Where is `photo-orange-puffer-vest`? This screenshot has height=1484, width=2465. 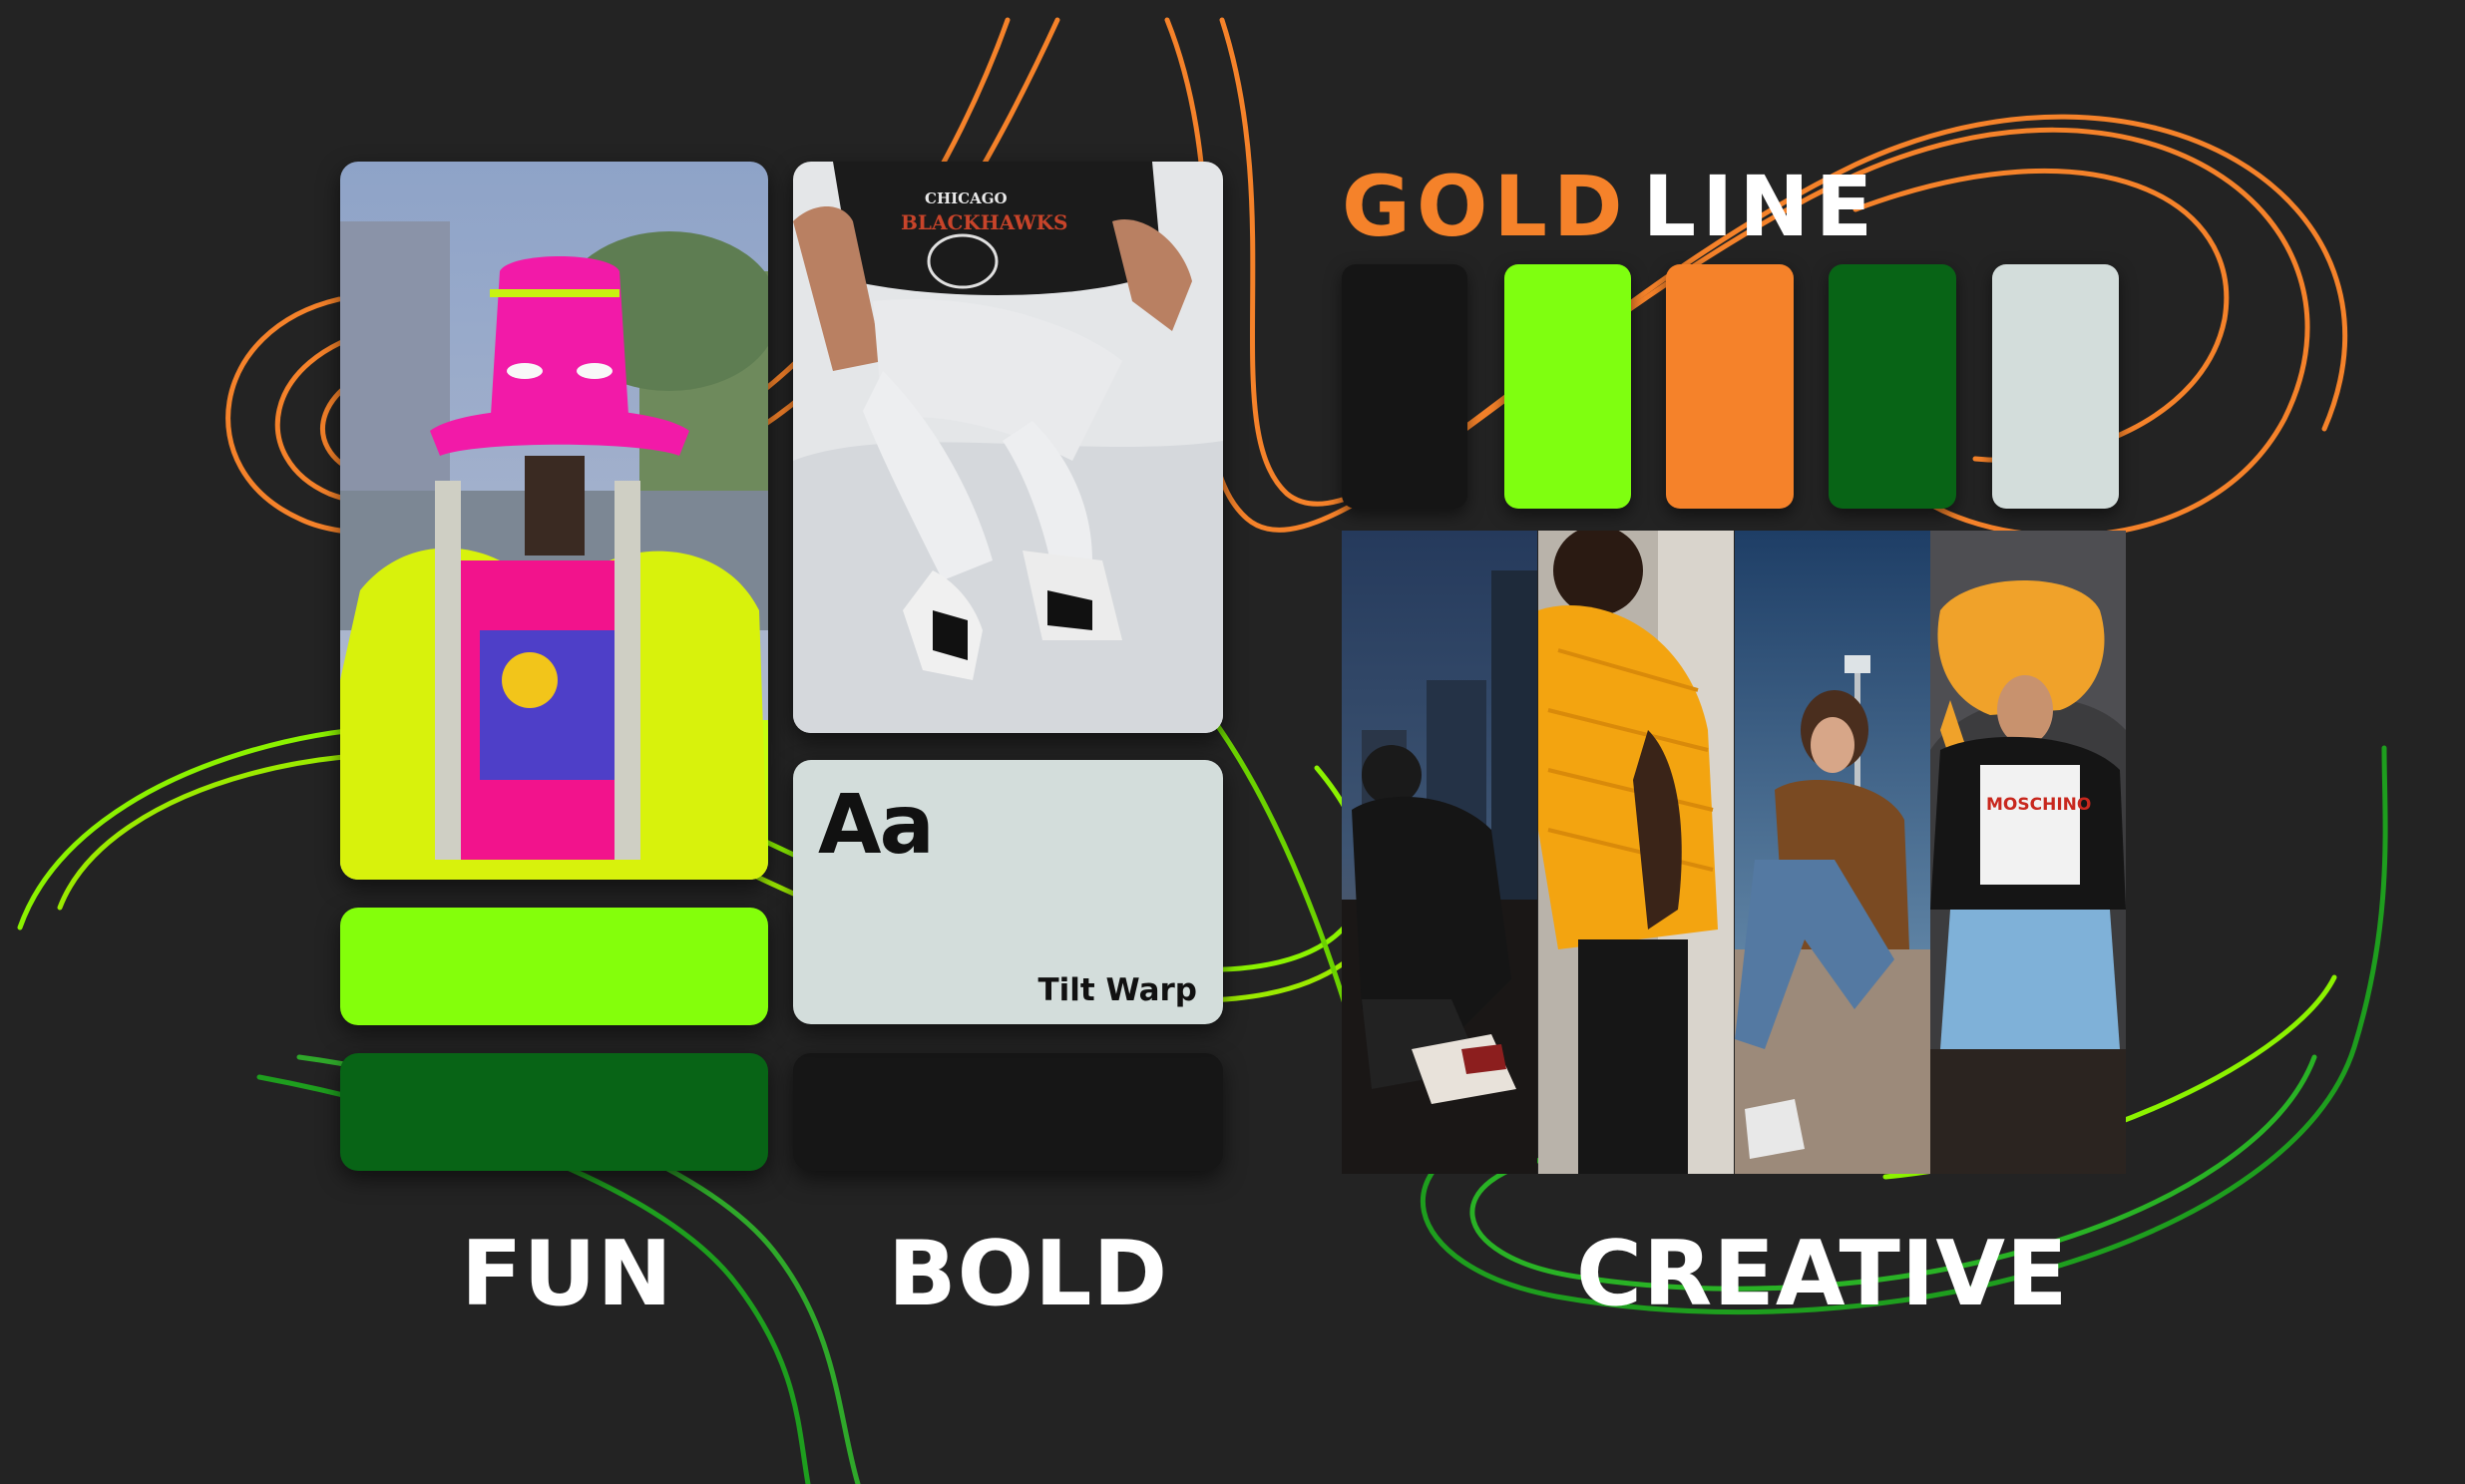 photo-orange-puffer-vest is located at coordinates (1636, 852).